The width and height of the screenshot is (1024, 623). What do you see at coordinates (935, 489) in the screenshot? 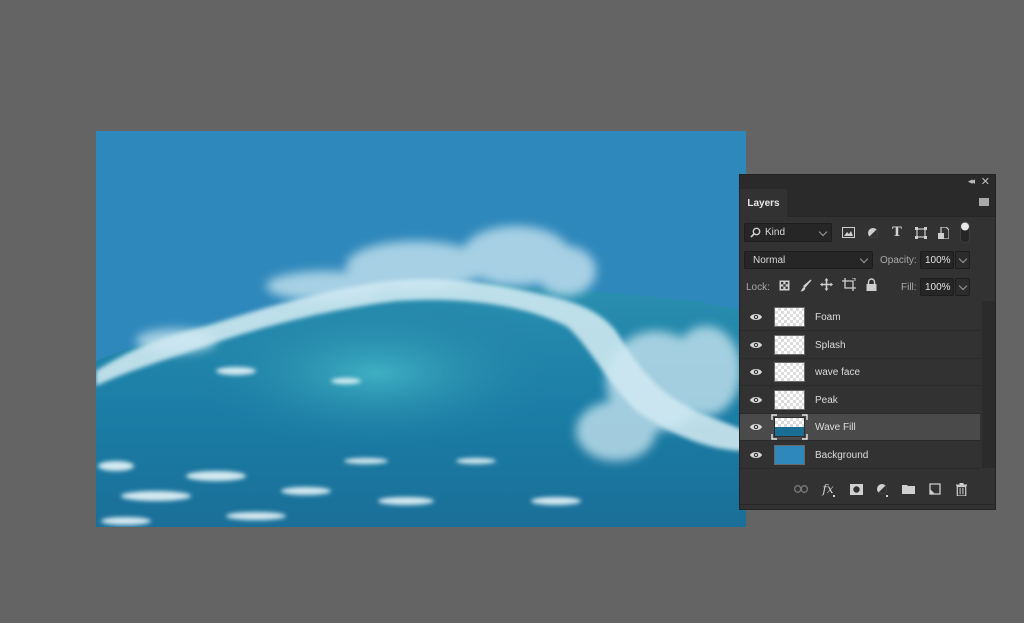
I see `new-layer-icon` at bounding box center [935, 489].